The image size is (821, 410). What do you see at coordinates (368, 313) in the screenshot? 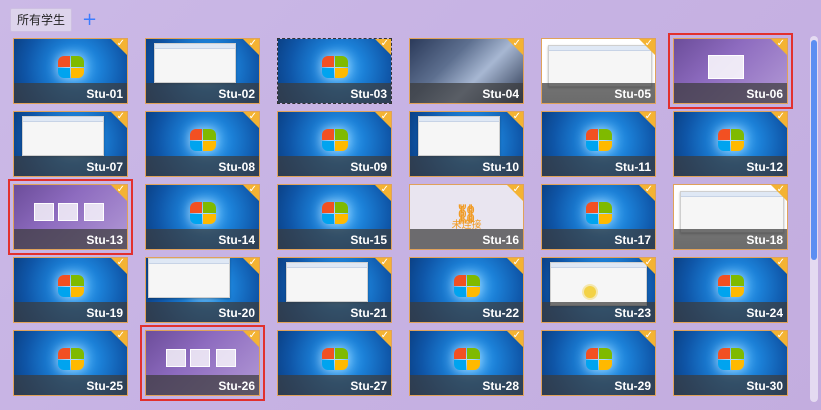
I see `student-label: Stu-21` at bounding box center [368, 313].